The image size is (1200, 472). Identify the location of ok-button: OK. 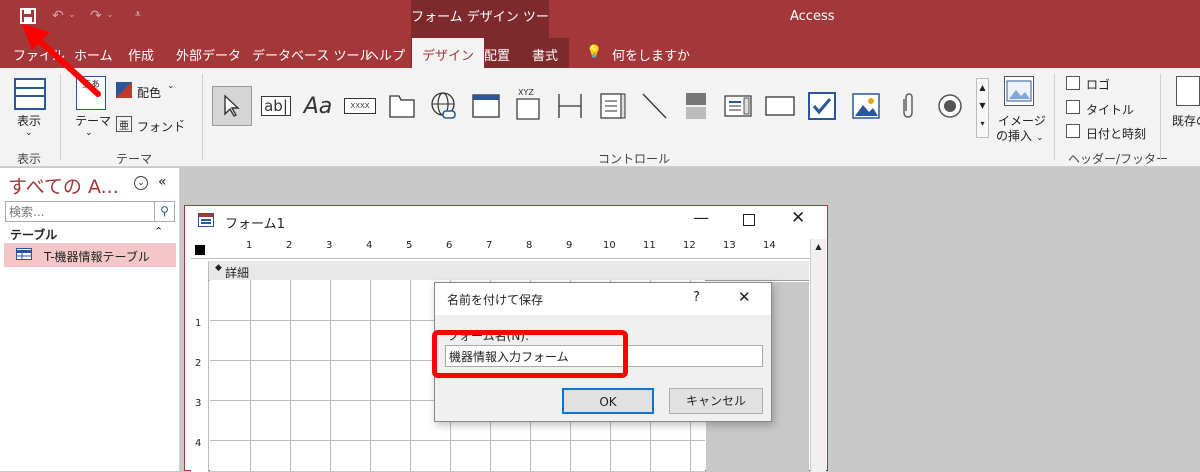
(608, 401).